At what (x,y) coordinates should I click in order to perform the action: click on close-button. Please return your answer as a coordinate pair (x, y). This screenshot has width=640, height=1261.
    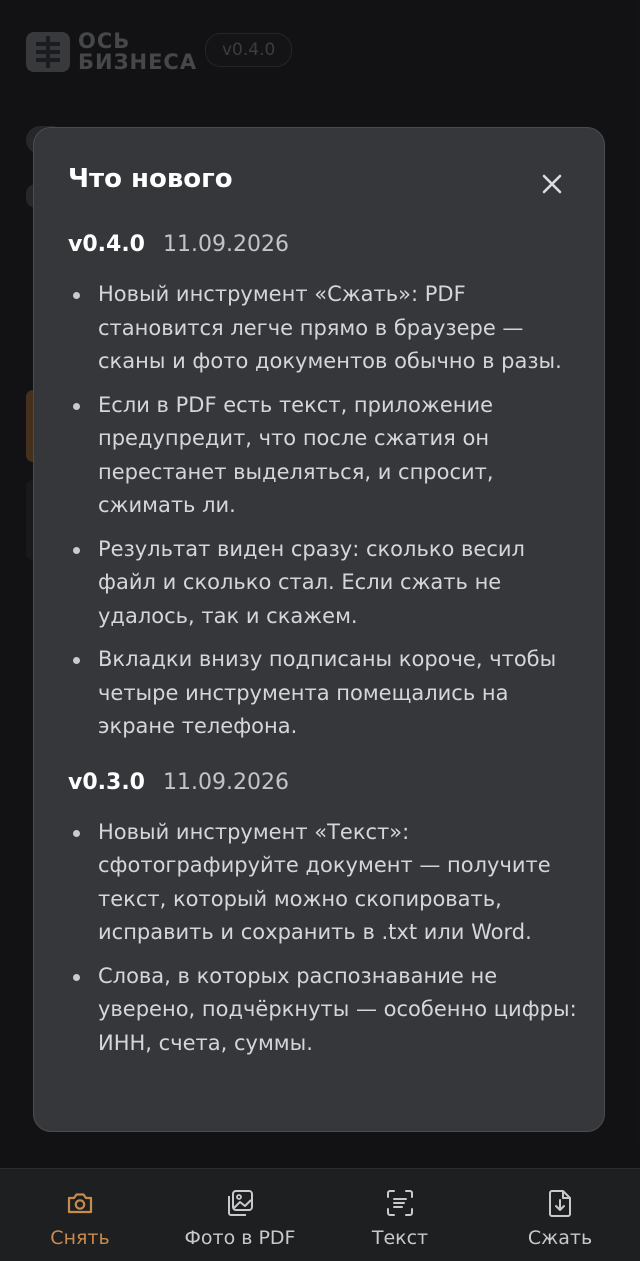
    Looking at the image, I should click on (552, 184).